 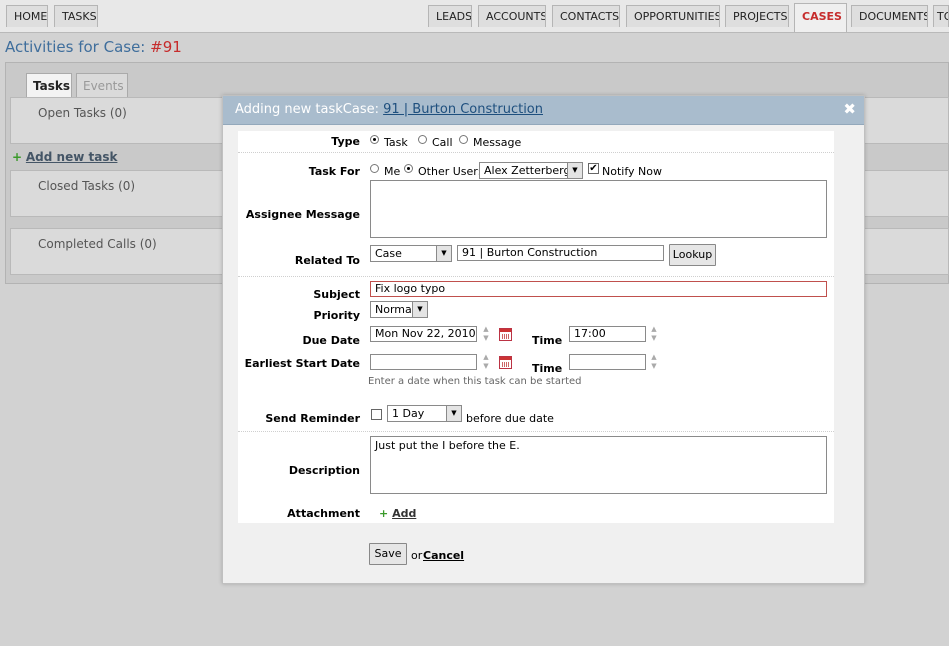 I want to click on notify-now-checkbox: ✔, so click(x=593, y=168).